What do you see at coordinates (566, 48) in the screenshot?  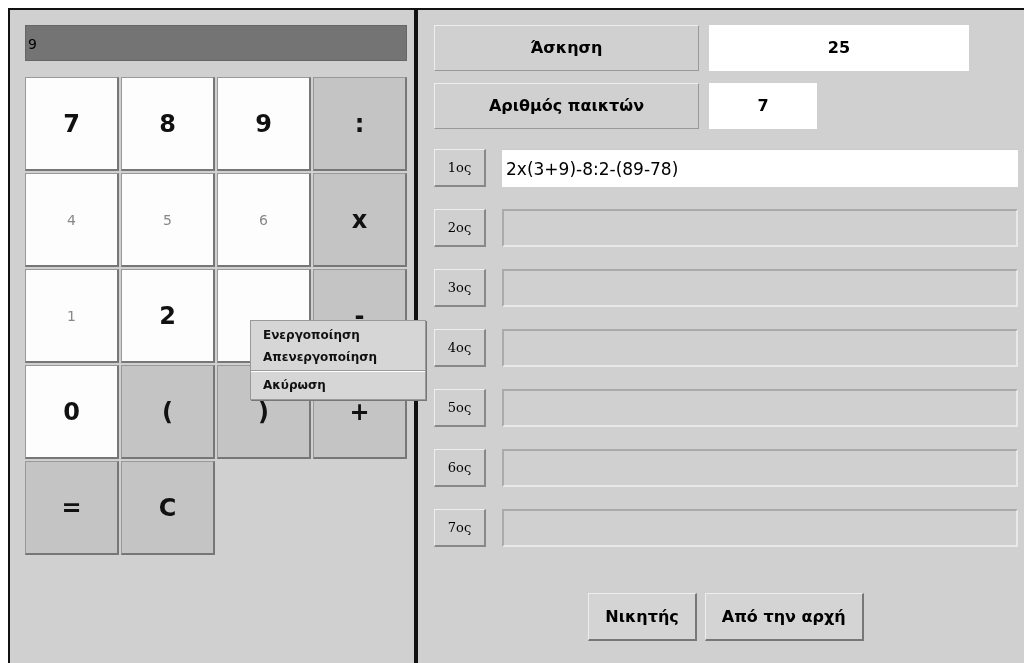 I see `field-label: Άσκηση` at bounding box center [566, 48].